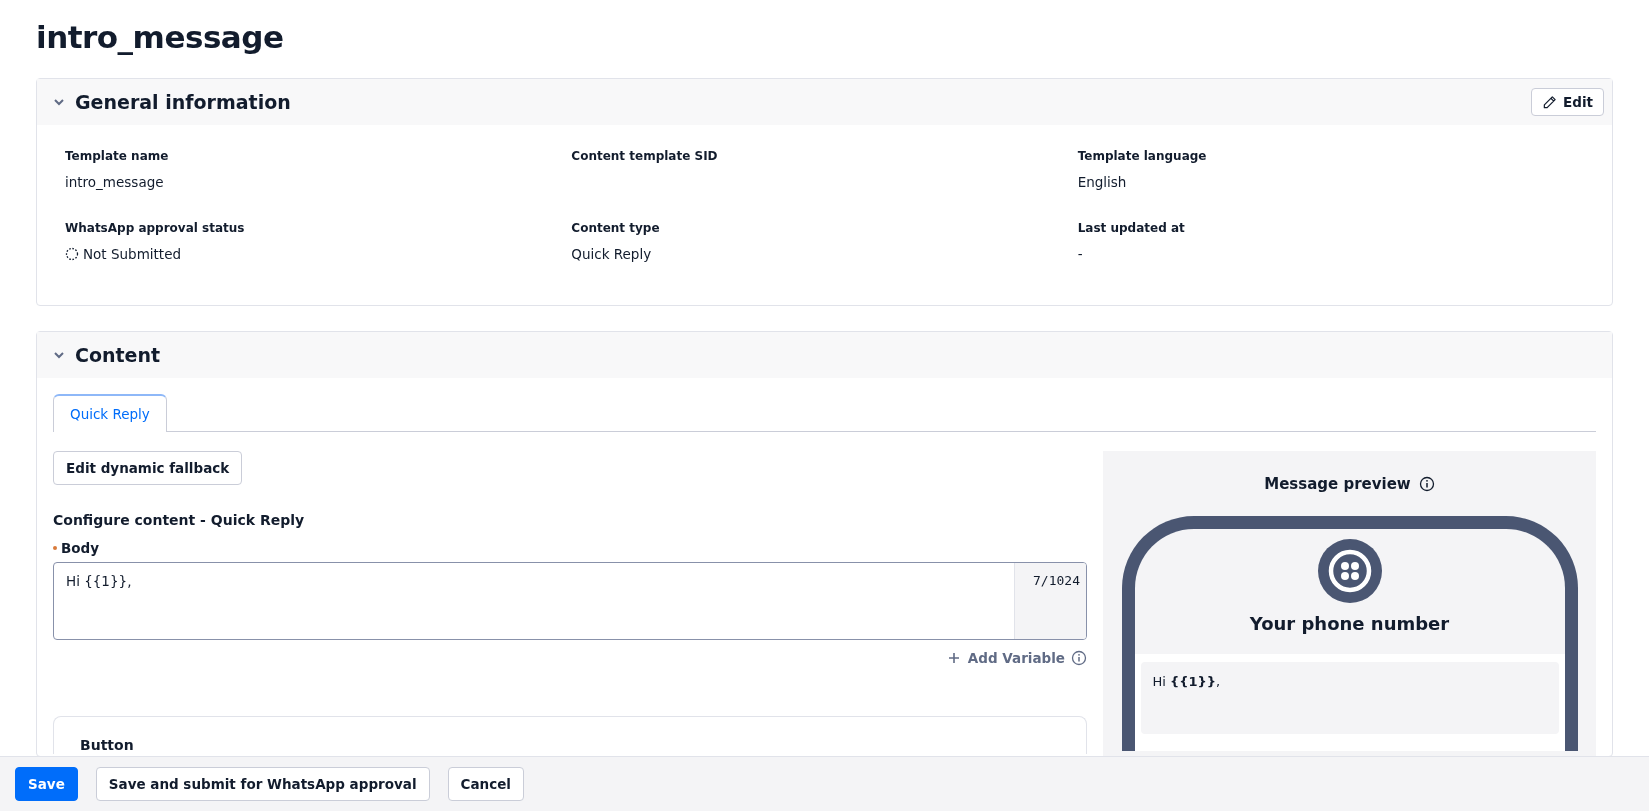 The width and height of the screenshot is (1649, 811). What do you see at coordinates (160, 37) in the screenshot?
I see `page-title: intro_message` at bounding box center [160, 37].